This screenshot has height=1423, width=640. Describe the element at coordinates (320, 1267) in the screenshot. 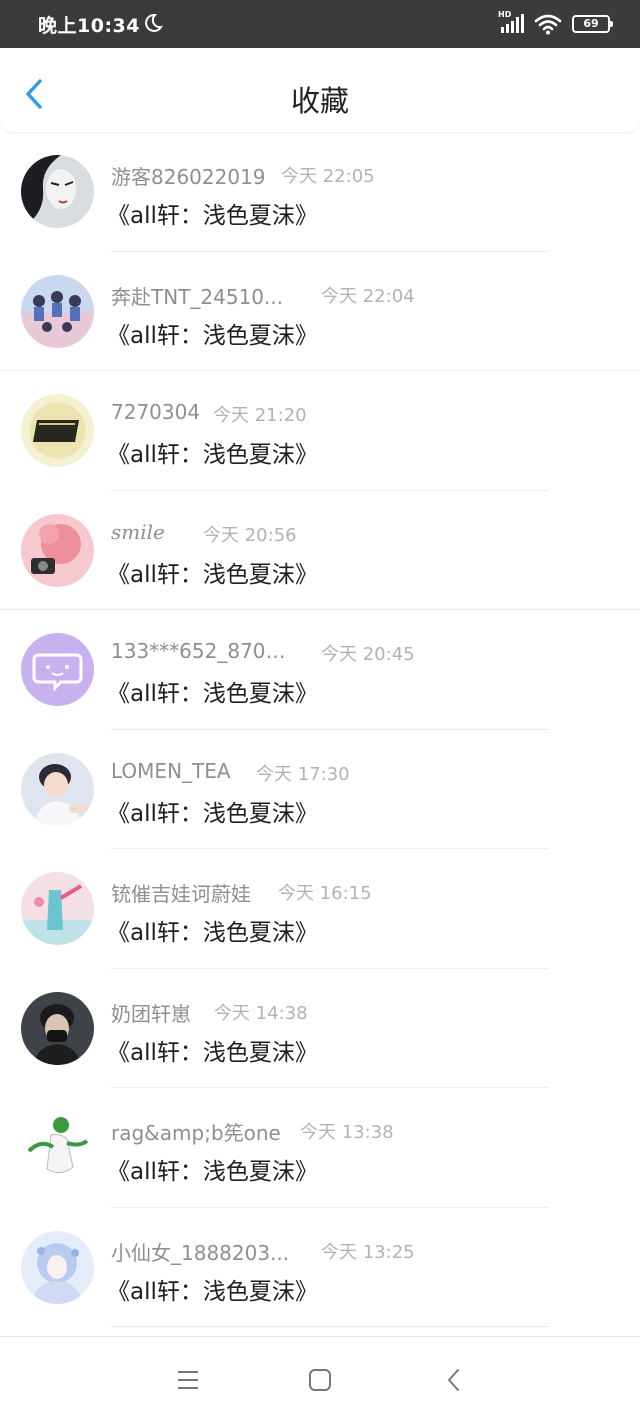

I see `list-item: 小仙女_1888203... 今天 13:25 《all轩：浅色夏沫》` at that location.